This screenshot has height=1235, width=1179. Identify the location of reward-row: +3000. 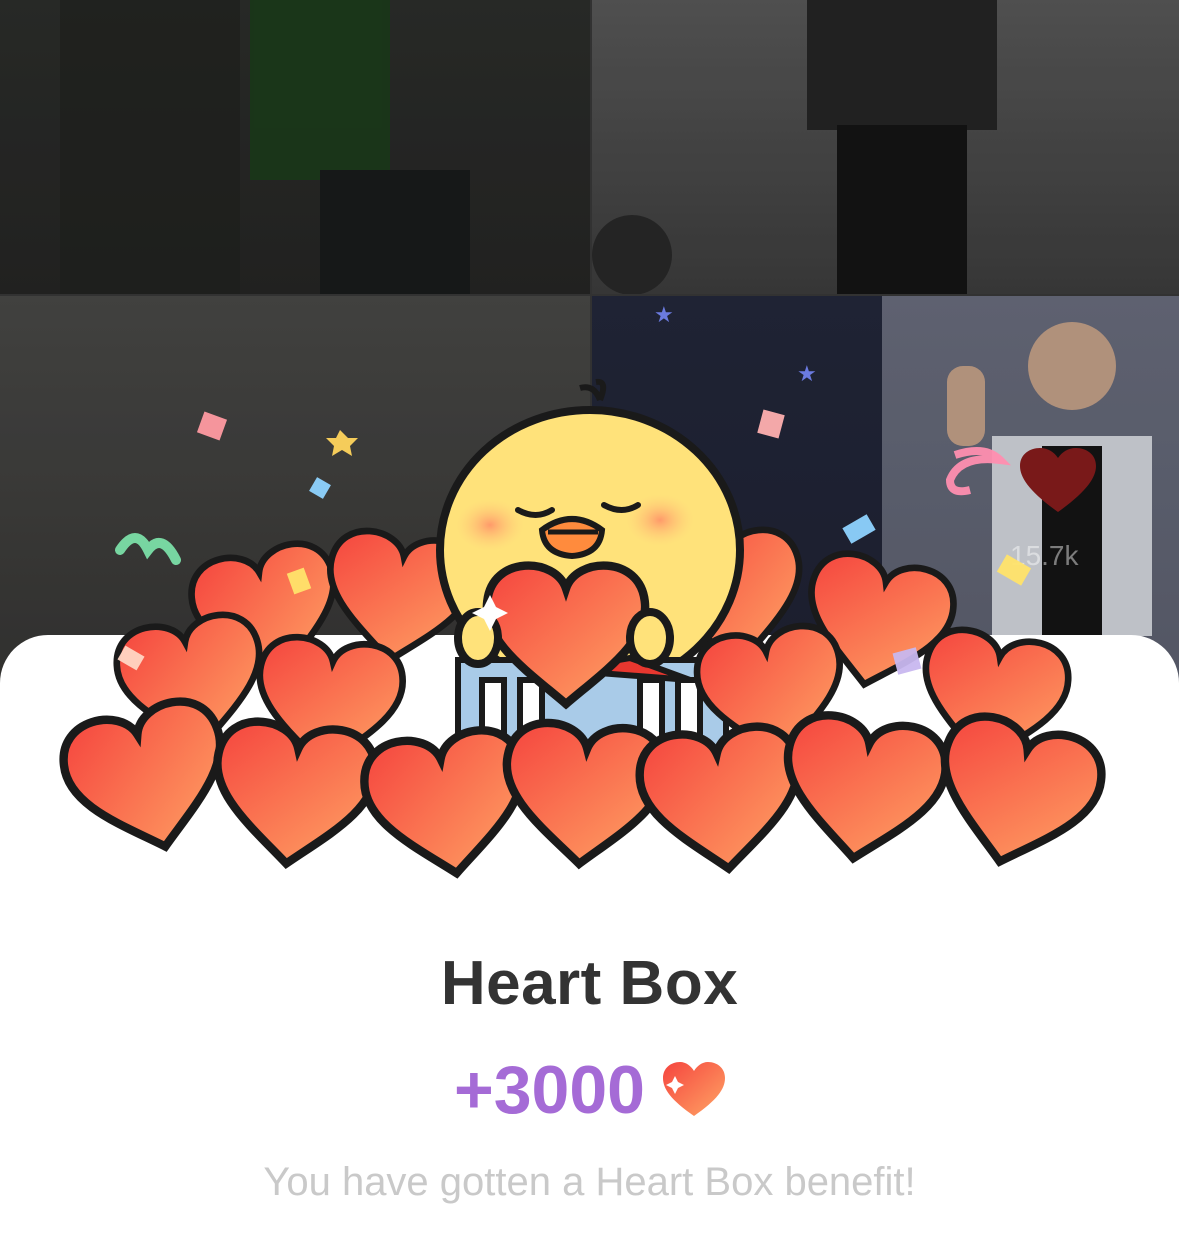
(589, 1090).